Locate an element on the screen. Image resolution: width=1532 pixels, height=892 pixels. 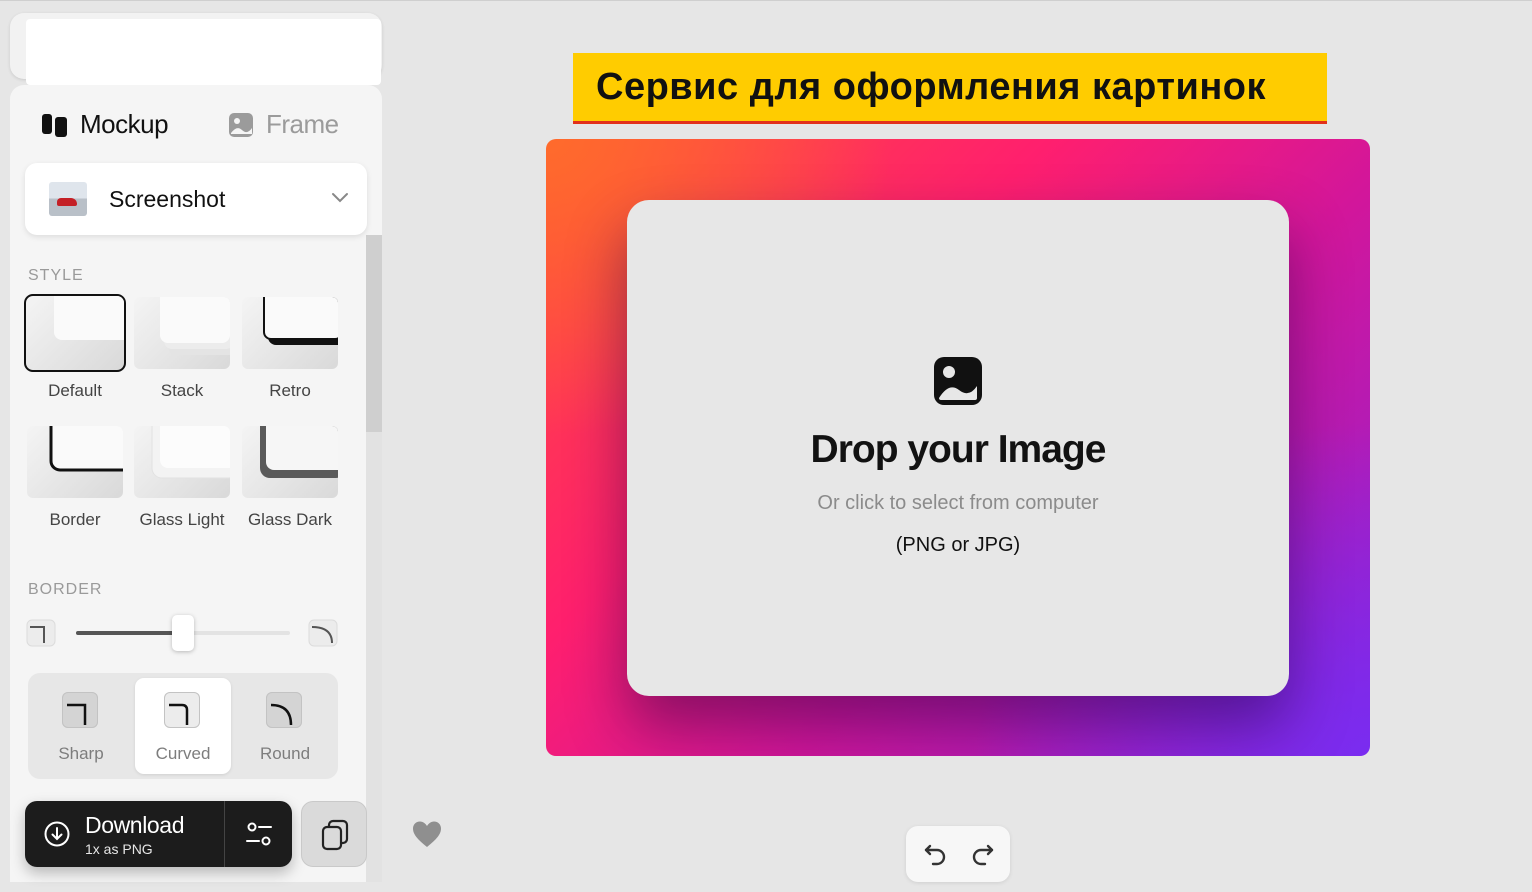
download-divider is located at coordinates (224, 834).